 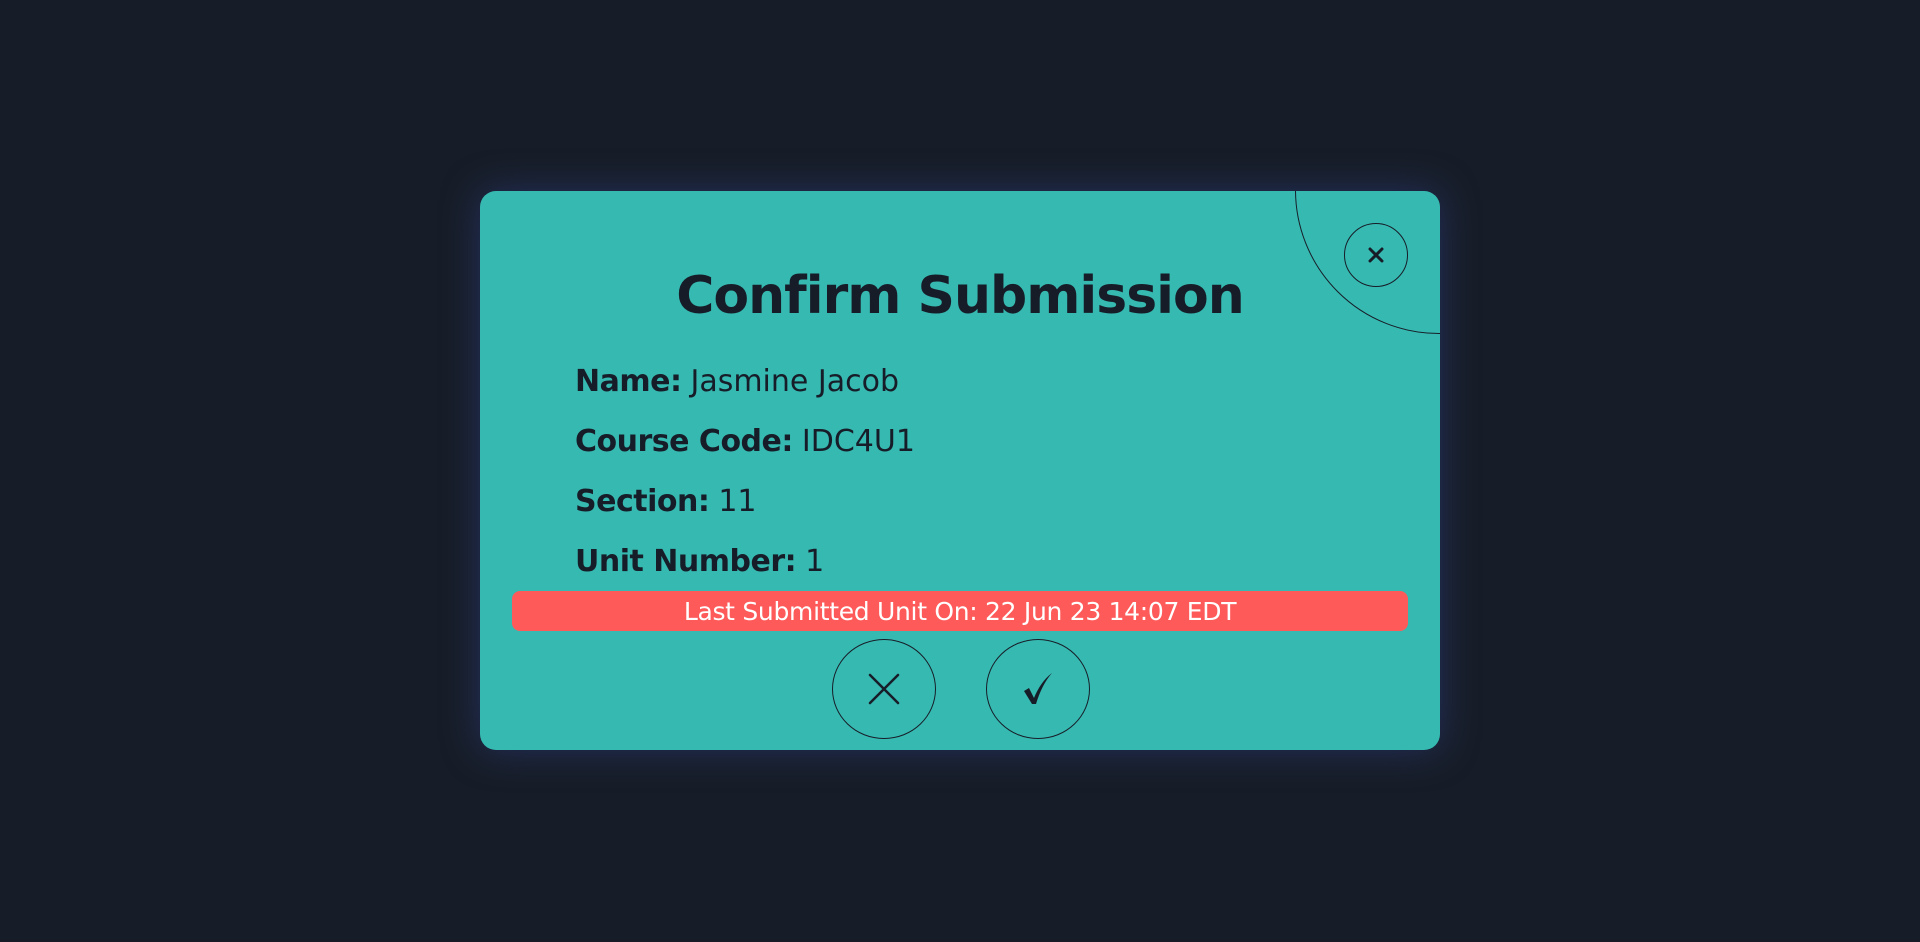 What do you see at coordinates (795, 381) in the screenshot?
I see `name-value: Jasmine Jacob` at bounding box center [795, 381].